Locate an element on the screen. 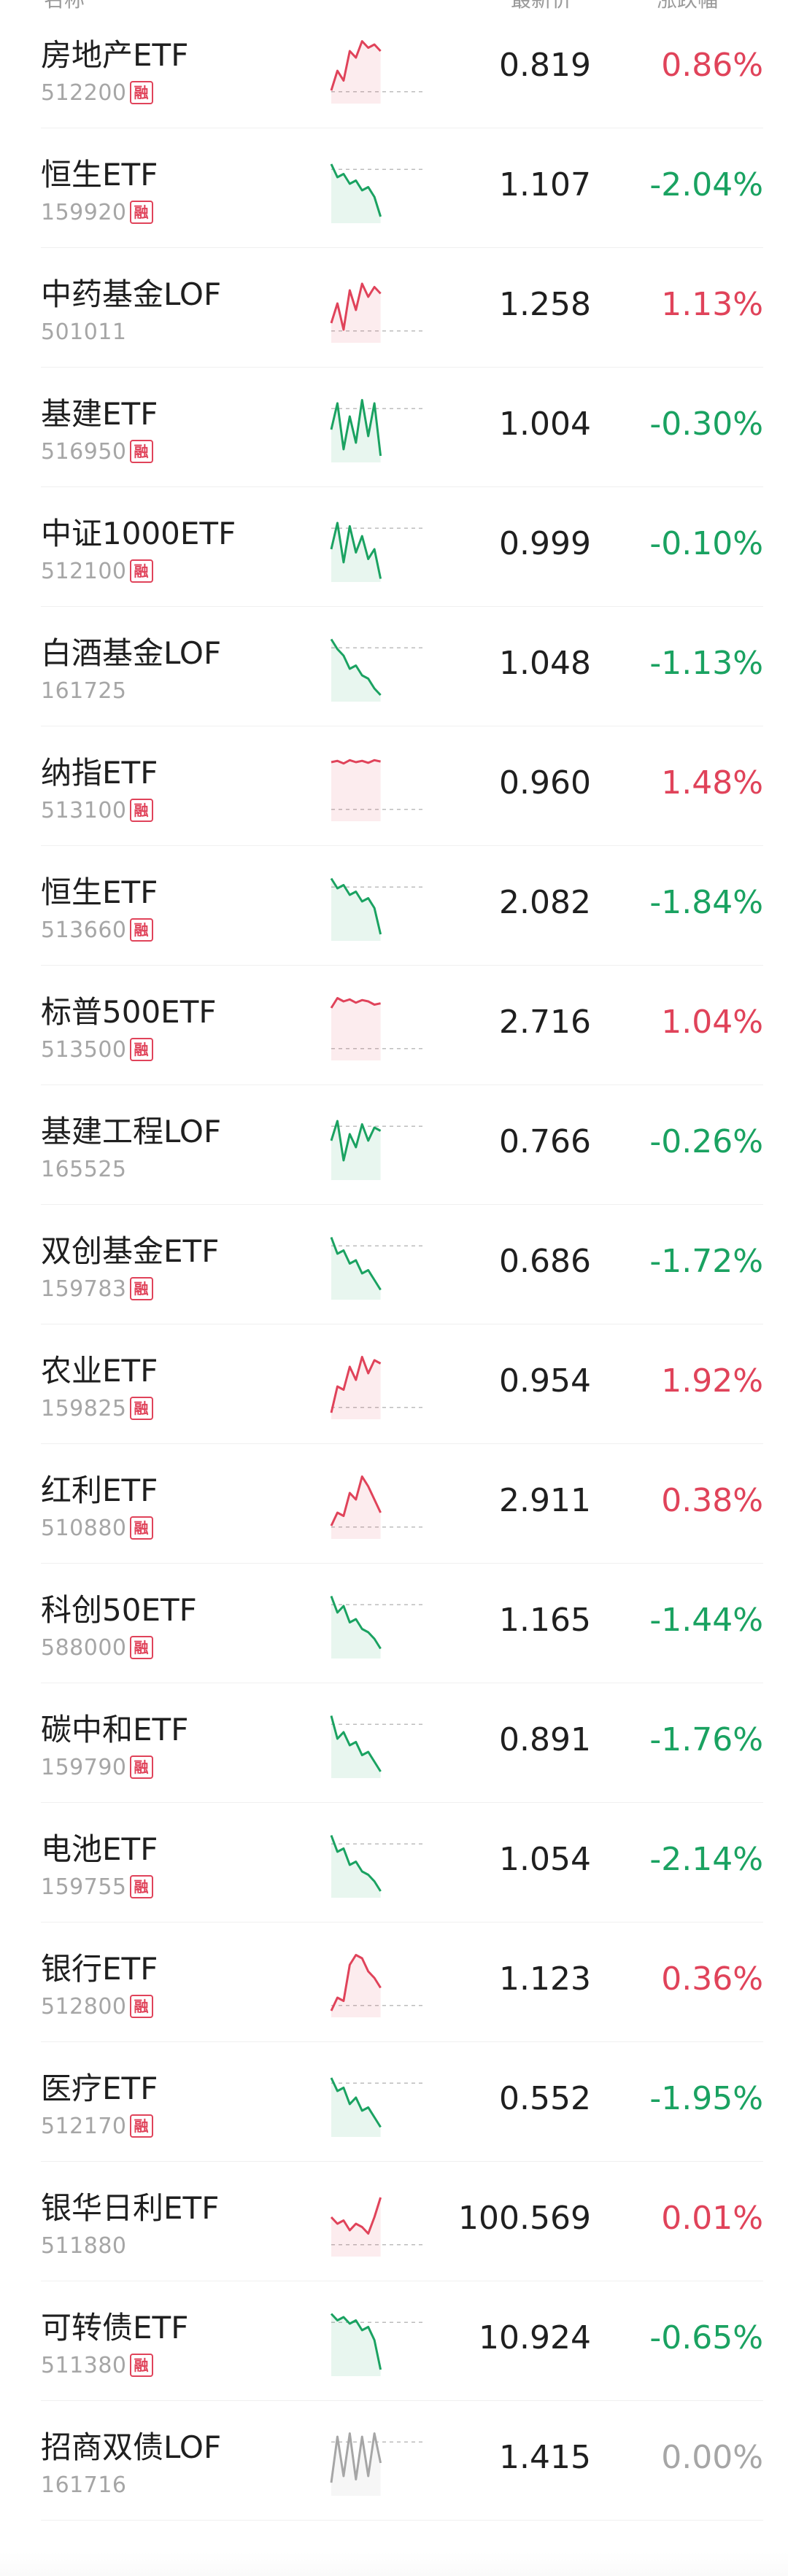  etf-code: 159783 is located at coordinates (84, 1289).